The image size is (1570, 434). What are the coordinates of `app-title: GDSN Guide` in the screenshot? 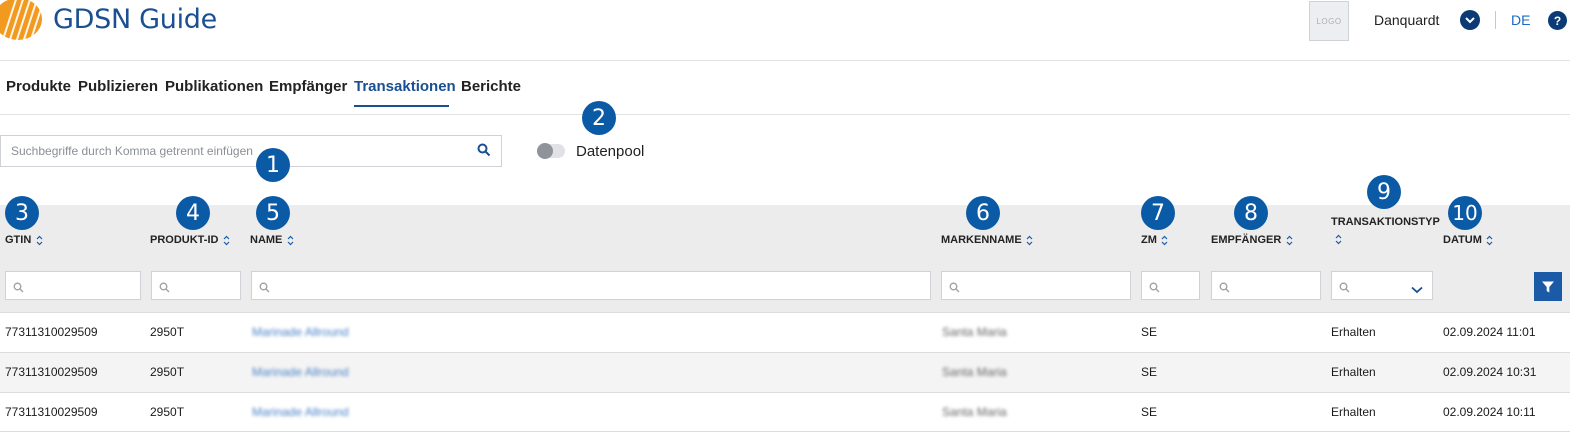 It's located at (135, 19).